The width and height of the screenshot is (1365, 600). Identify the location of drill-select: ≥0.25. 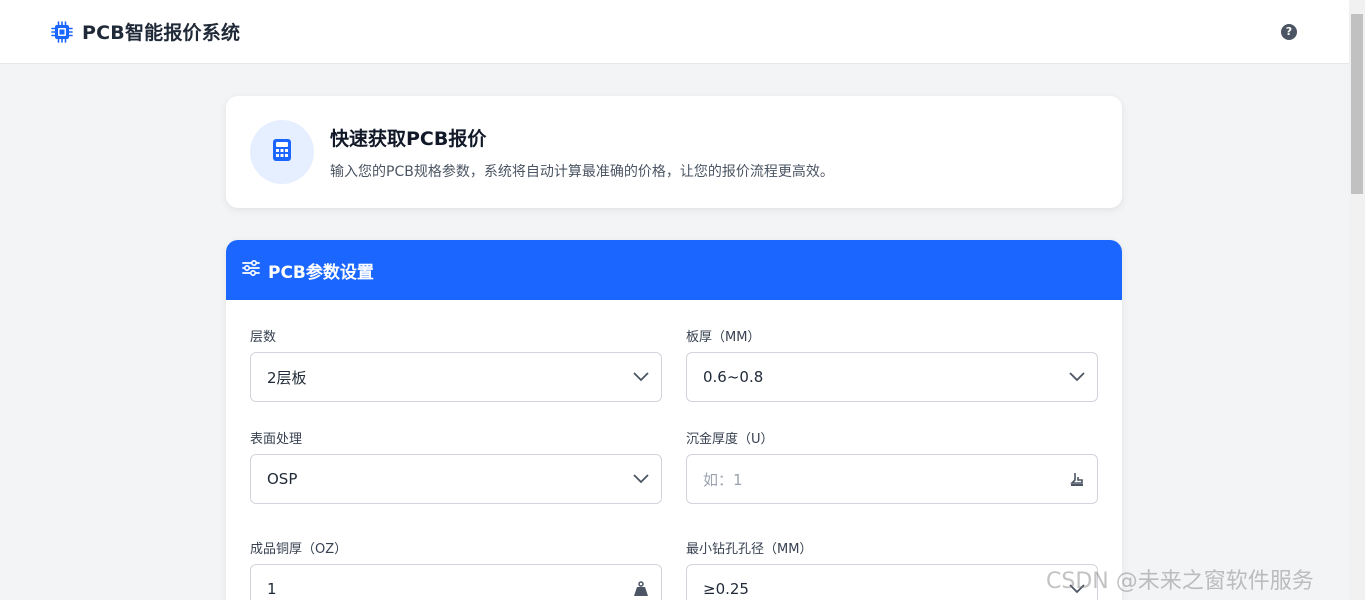
(892, 582).